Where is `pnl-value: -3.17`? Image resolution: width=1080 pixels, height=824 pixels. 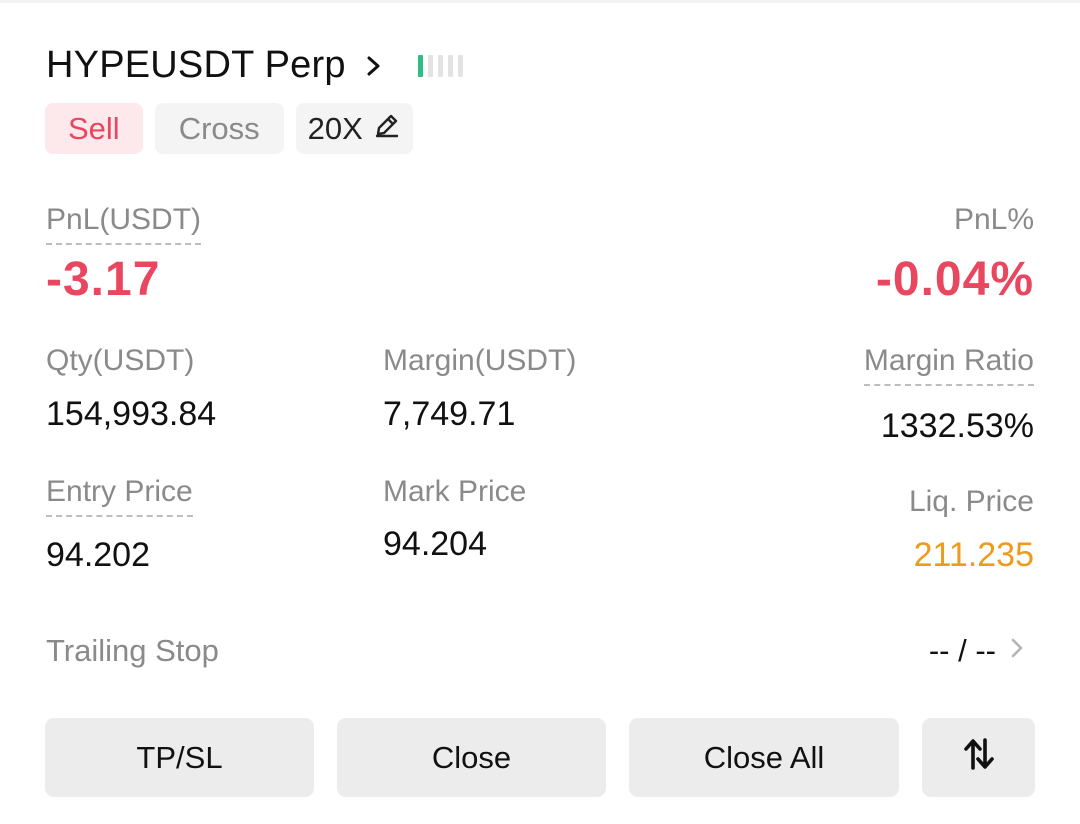 pnl-value: -3.17 is located at coordinates (103, 279).